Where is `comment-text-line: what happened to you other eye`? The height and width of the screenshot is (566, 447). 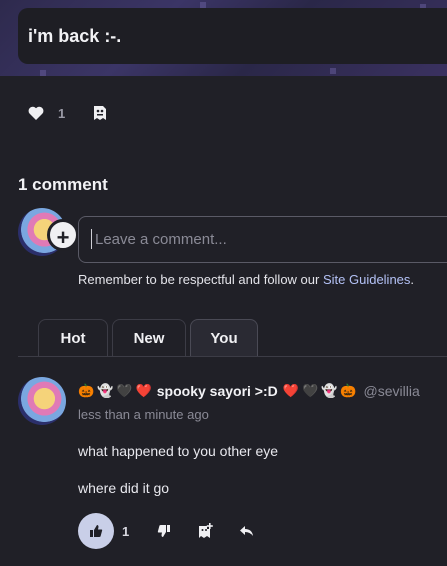 comment-text-line: what happened to you other eye is located at coordinates (178, 451).